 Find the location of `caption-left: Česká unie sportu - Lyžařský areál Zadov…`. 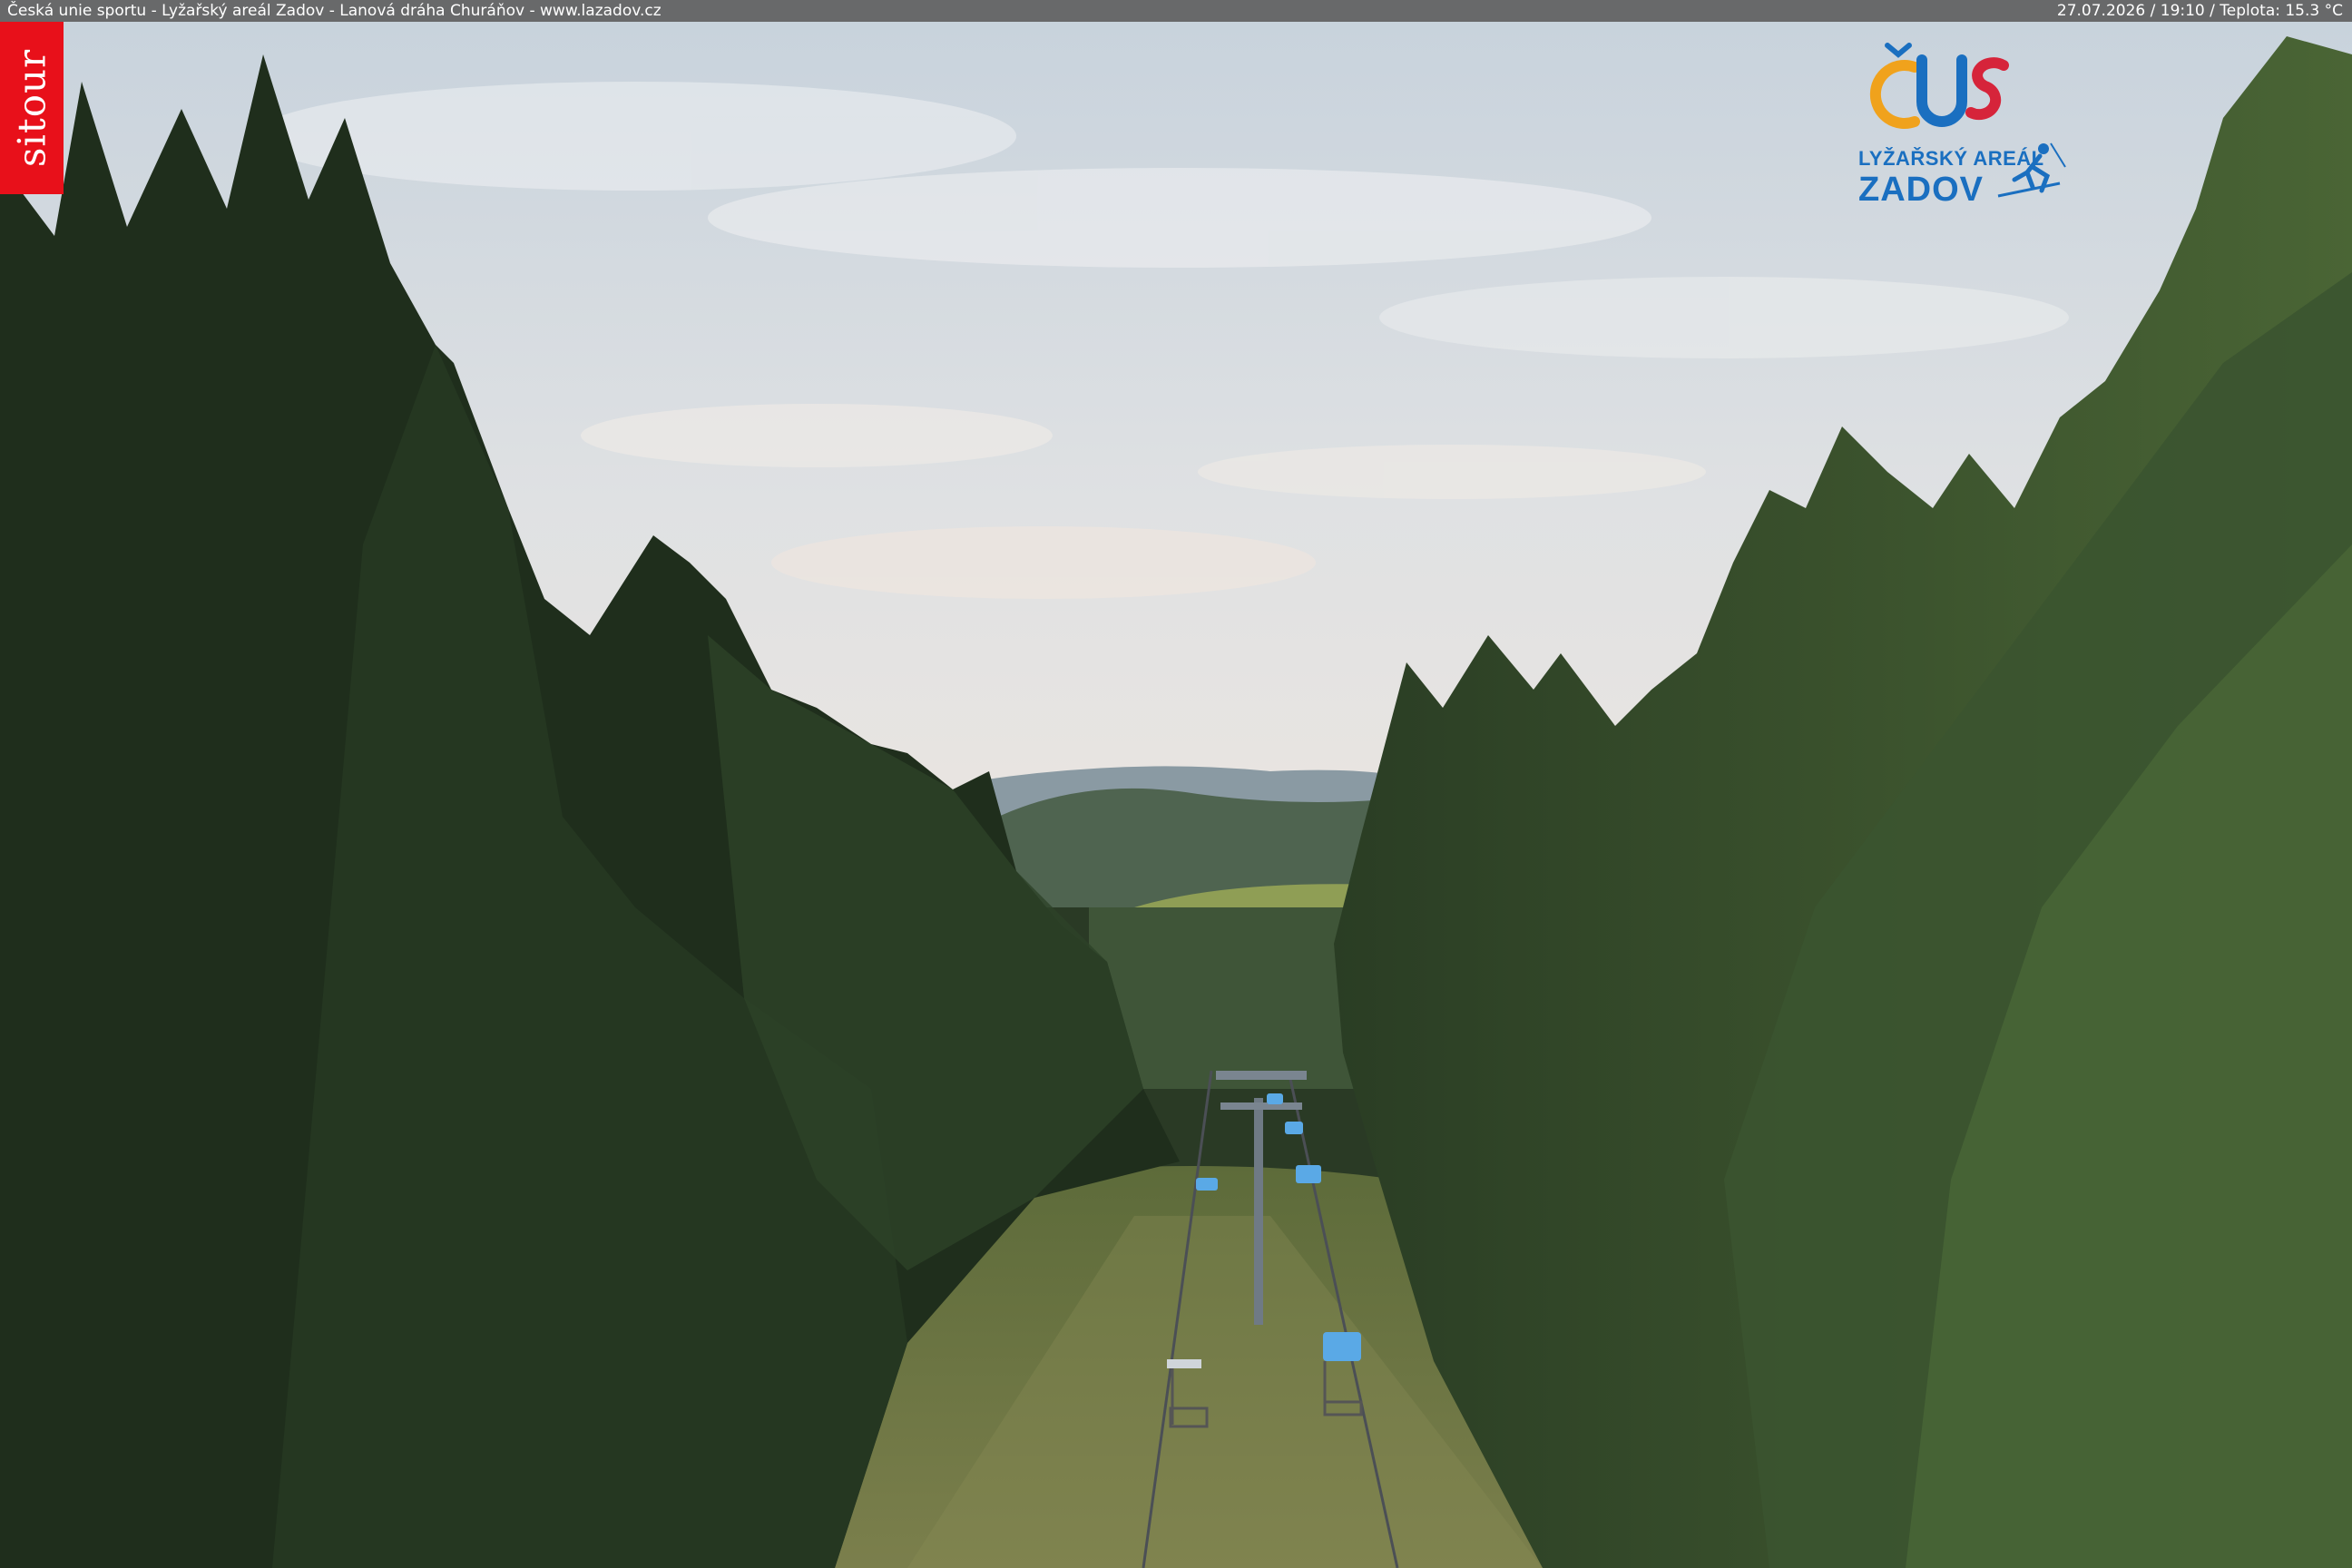

caption-left: Česká unie sportu - Lyžařský areál Zadov… is located at coordinates (334, 11).